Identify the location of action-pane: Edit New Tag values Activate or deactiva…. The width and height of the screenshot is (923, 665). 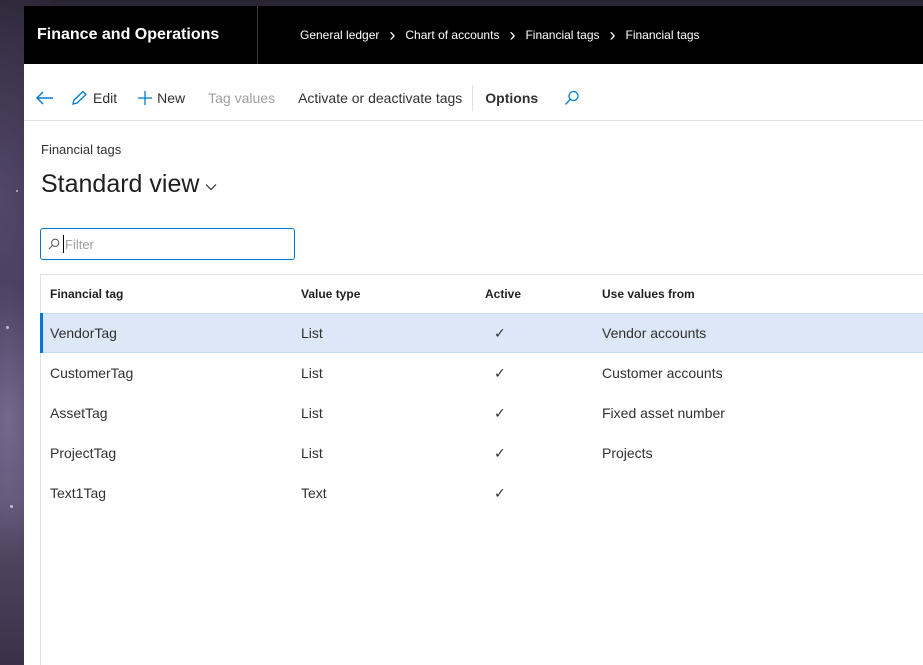
(473, 98).